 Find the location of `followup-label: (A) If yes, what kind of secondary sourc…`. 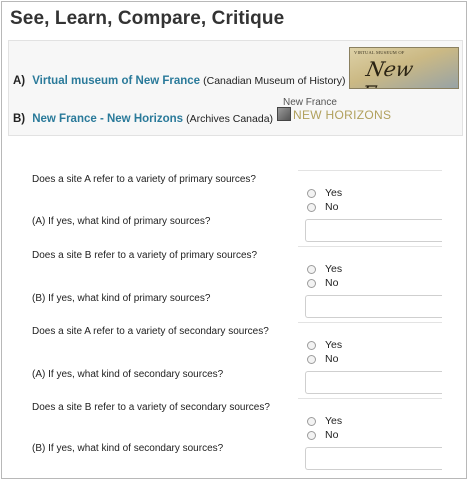

followup-label: (A) If yes, what kind of secondary sourc… is located at coordinates (128, 374).